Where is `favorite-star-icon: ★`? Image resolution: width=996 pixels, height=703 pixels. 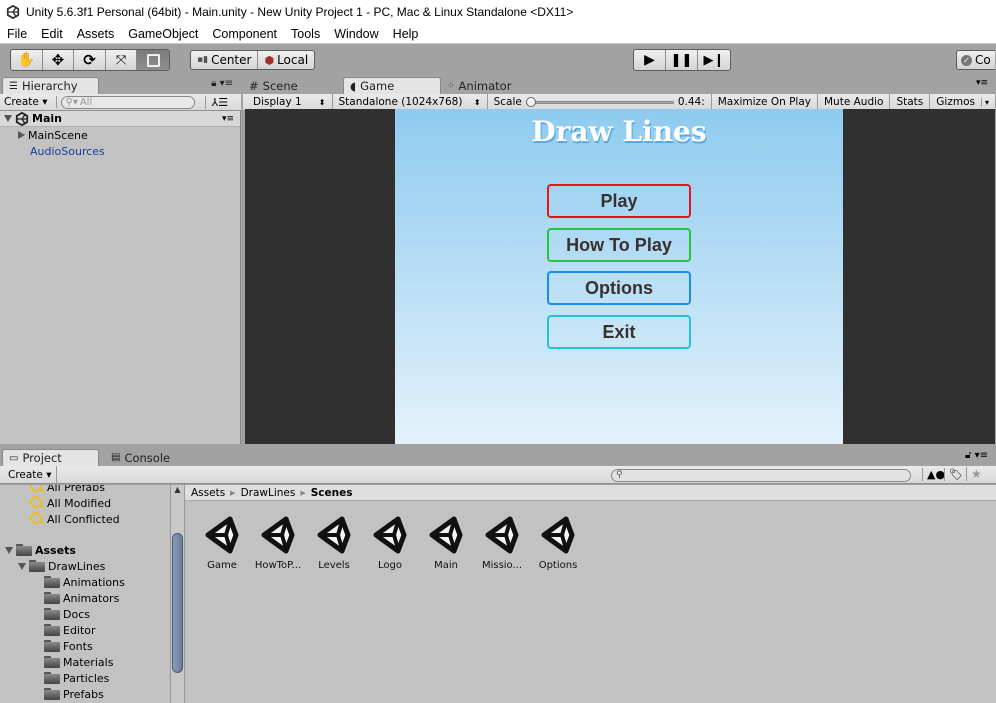 favorite-star-icon: ★ is located at coordinates (974, 474).